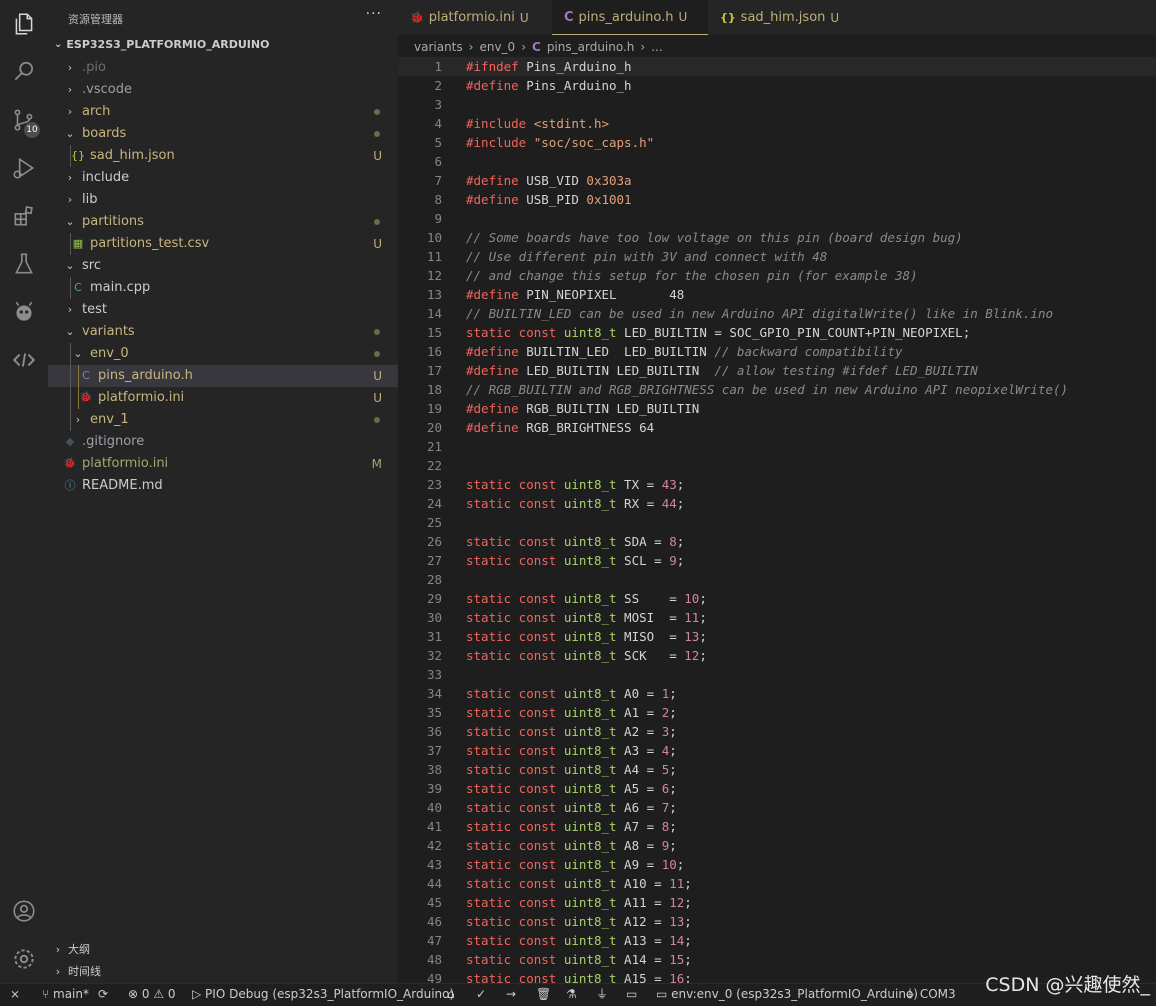 This screenshot has width=1156, height=1006. Describe the element at coordinates (777, 161) in the screenshot. I see `code-line: 6` at that location.